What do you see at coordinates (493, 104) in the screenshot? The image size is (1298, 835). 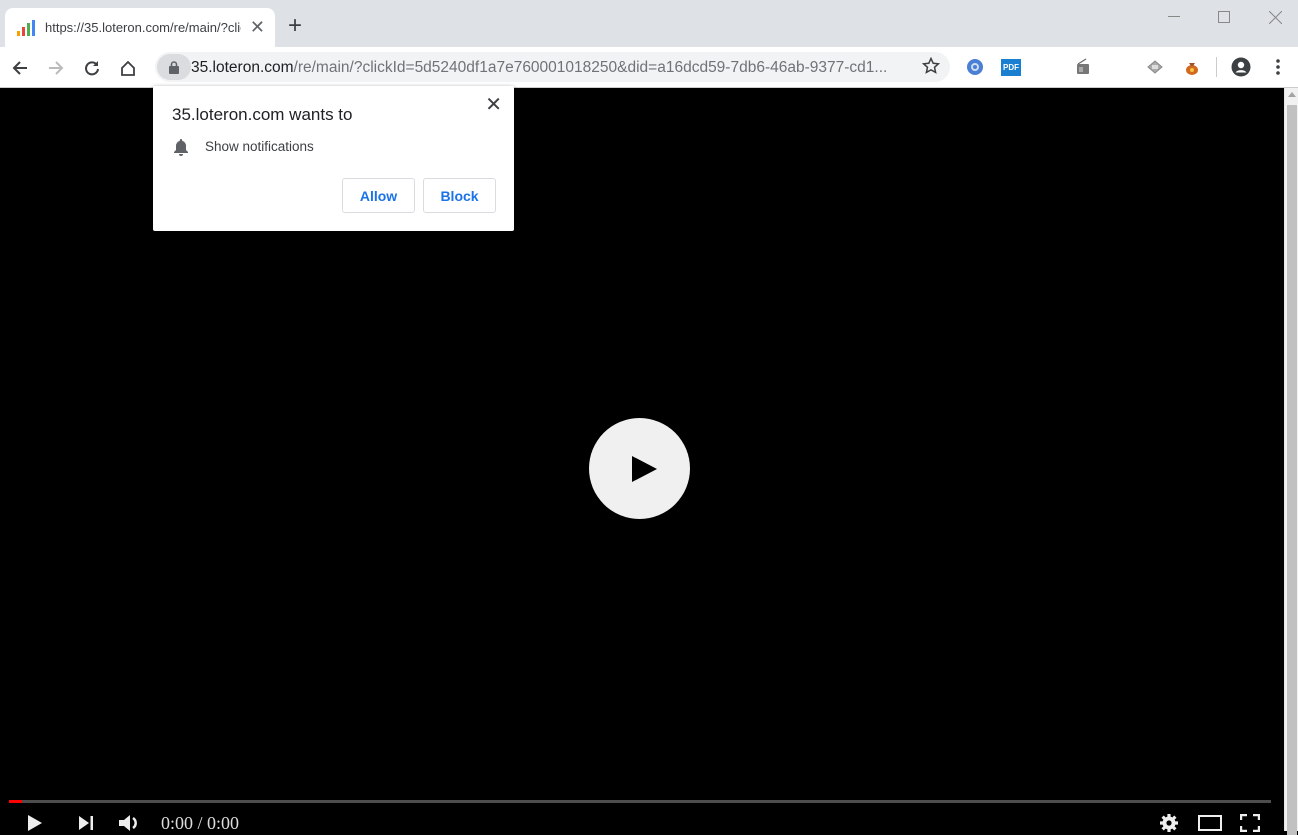 I see `popup-close-icon: ✕` at bounding box center [493, 104].